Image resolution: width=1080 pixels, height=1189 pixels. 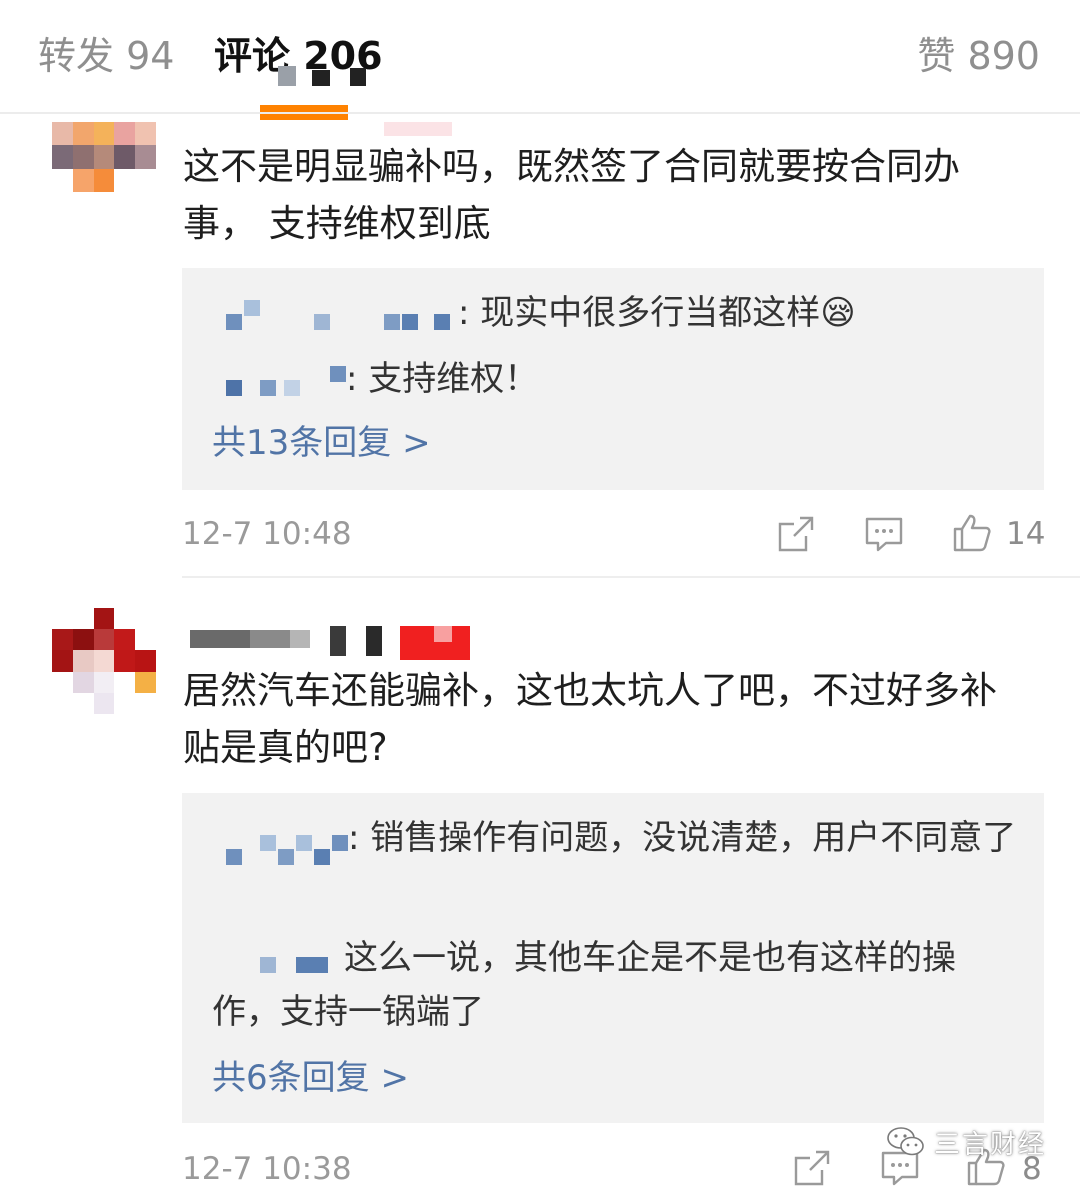 I want to click on timestamp: 12-7 10:38, so click(x=267, y=1169).